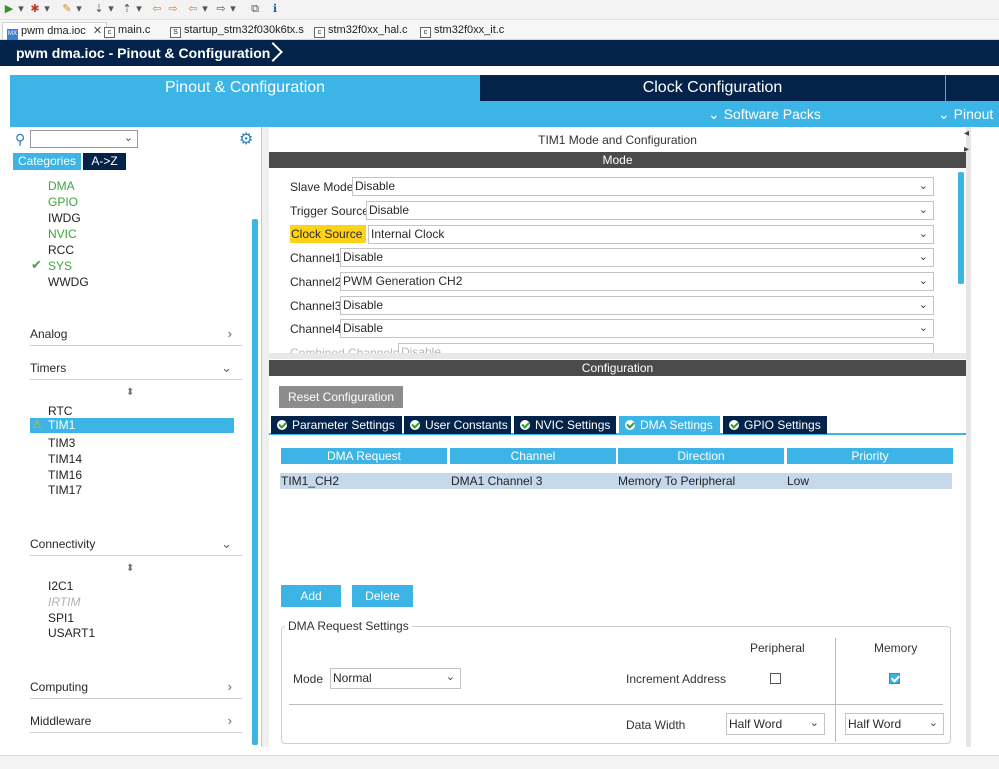 Image resolution: width=999 pixels, height=769 pixels. I want to click on cell-direction: Memory To Peripheral, so click(677, 481).